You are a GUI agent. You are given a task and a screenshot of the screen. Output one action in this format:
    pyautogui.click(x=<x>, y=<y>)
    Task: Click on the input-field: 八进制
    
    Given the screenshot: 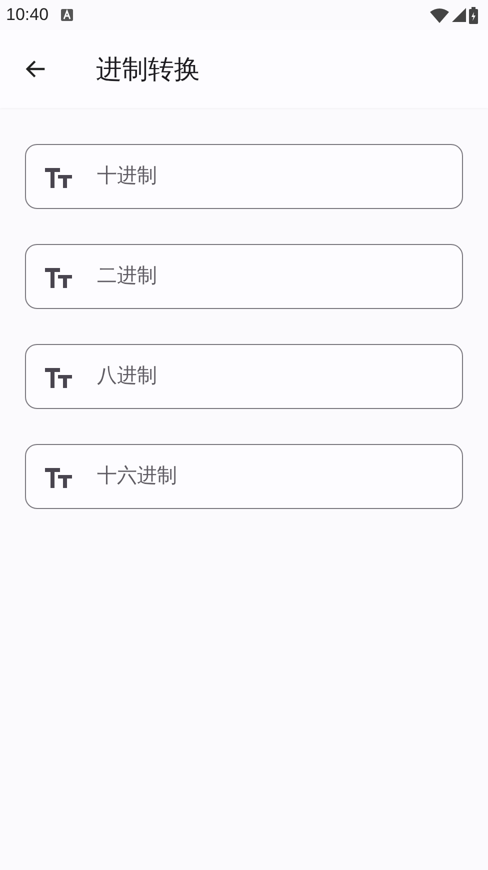 What is the action you would take?
    pyautogui.click(x=244, y=376)
    